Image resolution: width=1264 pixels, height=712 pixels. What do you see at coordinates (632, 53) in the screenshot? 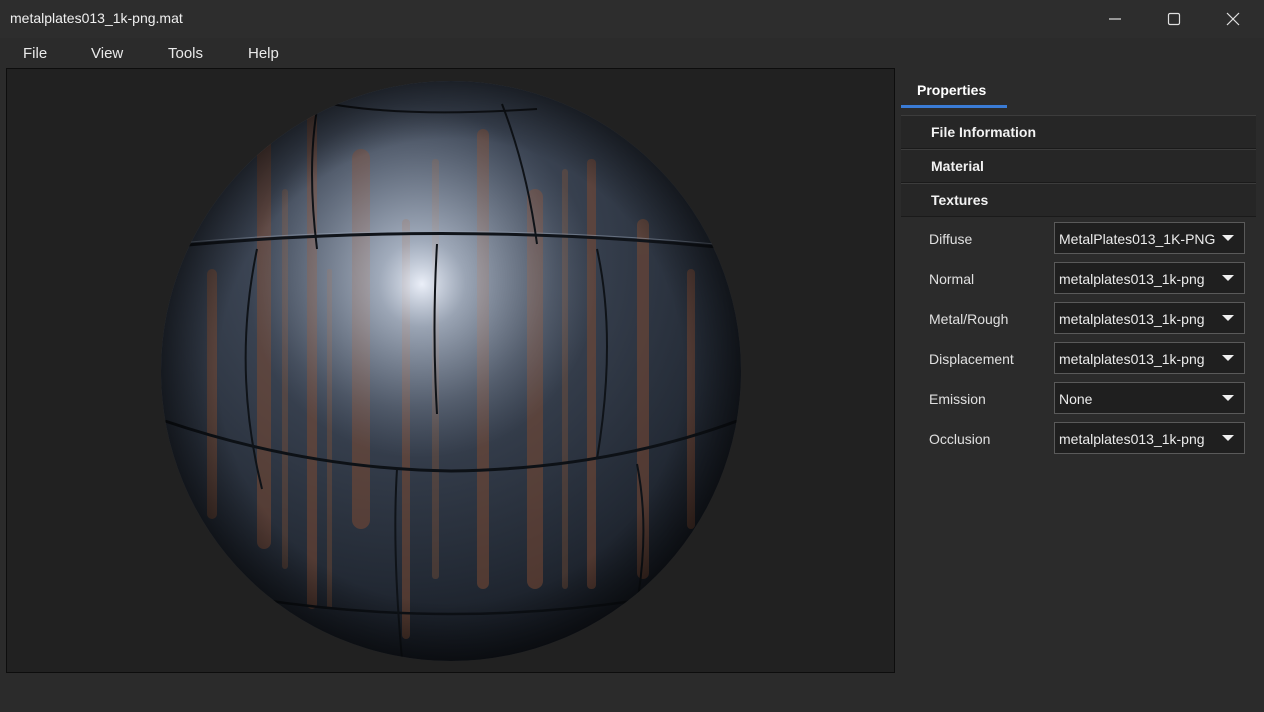
I see `menu-bar: File View Tools Help` at bounding box center [632, 53].